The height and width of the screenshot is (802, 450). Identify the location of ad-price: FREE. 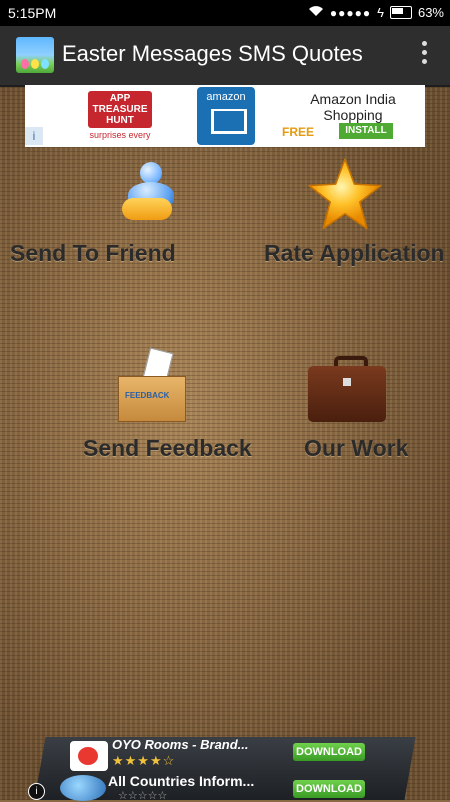
(298, 132).